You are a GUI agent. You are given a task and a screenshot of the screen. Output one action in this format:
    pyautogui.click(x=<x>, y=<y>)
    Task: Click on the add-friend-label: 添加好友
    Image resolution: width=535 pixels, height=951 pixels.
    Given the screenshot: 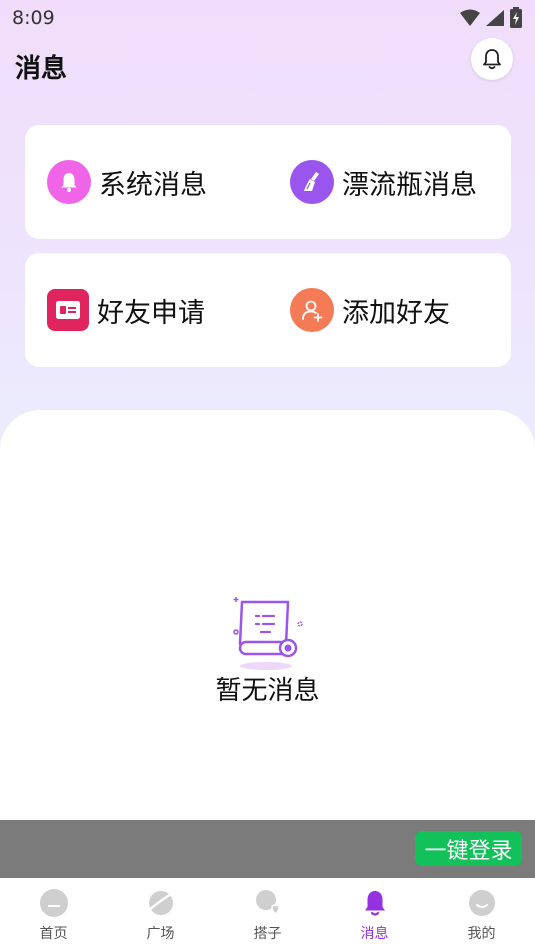 What is the action you would take?
    pyautogui.click(x=396, y=313)
    